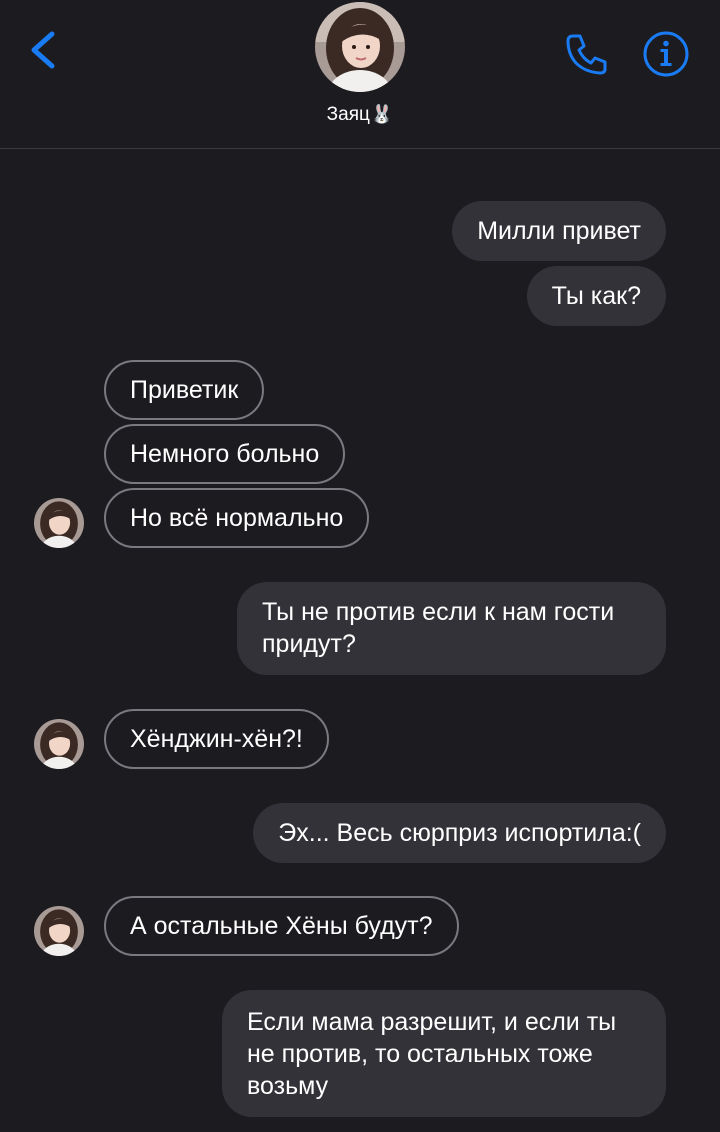 This screenshot has width=720, height=1132. I want to click on outgoing-message: Ты не против если к нам гости придут?, so click(451, 628).